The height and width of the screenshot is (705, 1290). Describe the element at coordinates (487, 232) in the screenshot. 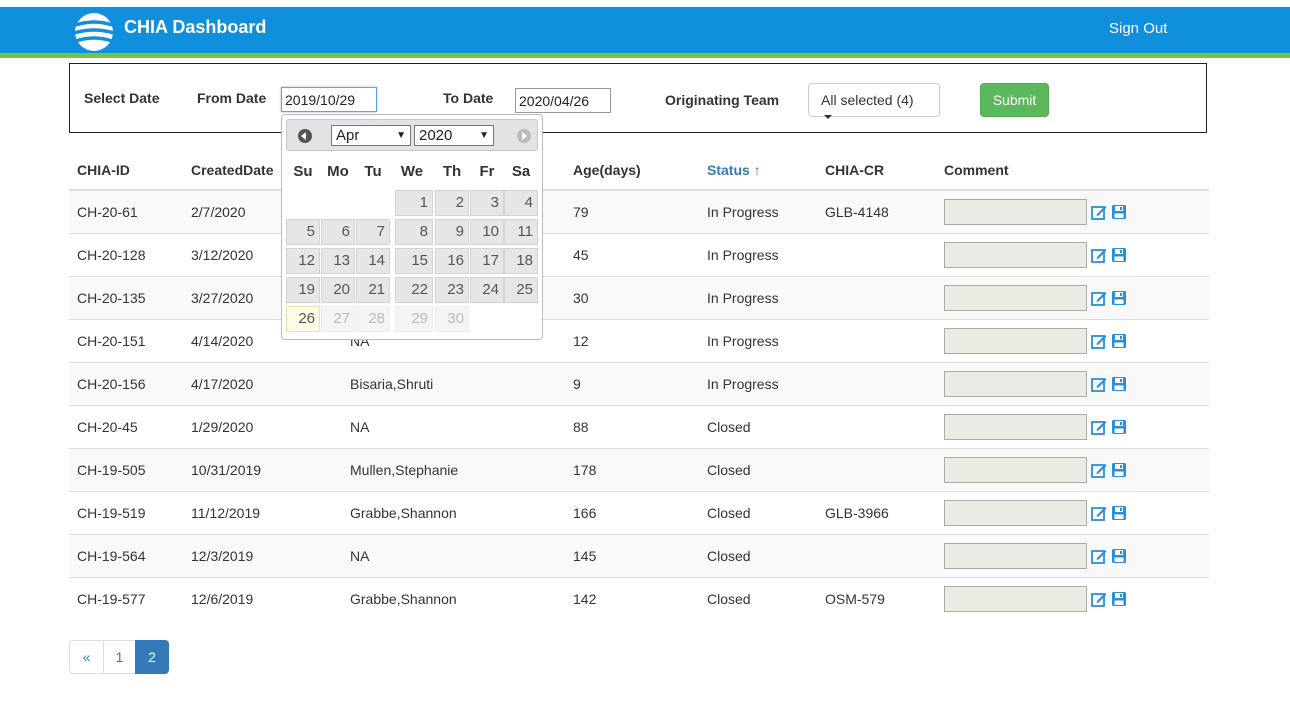

I see `calendar-day: 10` at that location.